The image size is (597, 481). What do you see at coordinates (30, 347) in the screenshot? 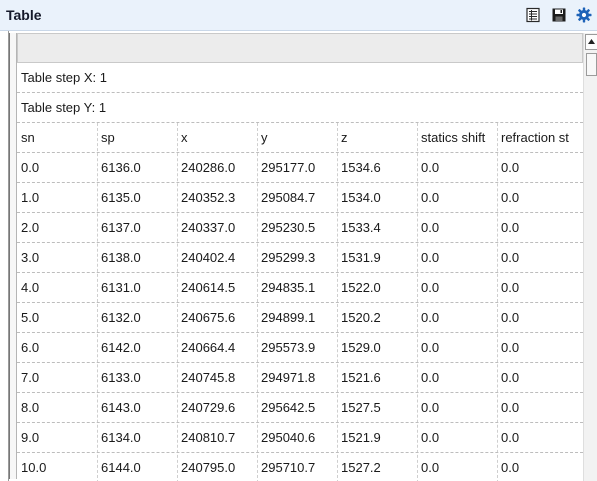
I see `table-cell-sn: 6.0` at bounding box center [30, 347].